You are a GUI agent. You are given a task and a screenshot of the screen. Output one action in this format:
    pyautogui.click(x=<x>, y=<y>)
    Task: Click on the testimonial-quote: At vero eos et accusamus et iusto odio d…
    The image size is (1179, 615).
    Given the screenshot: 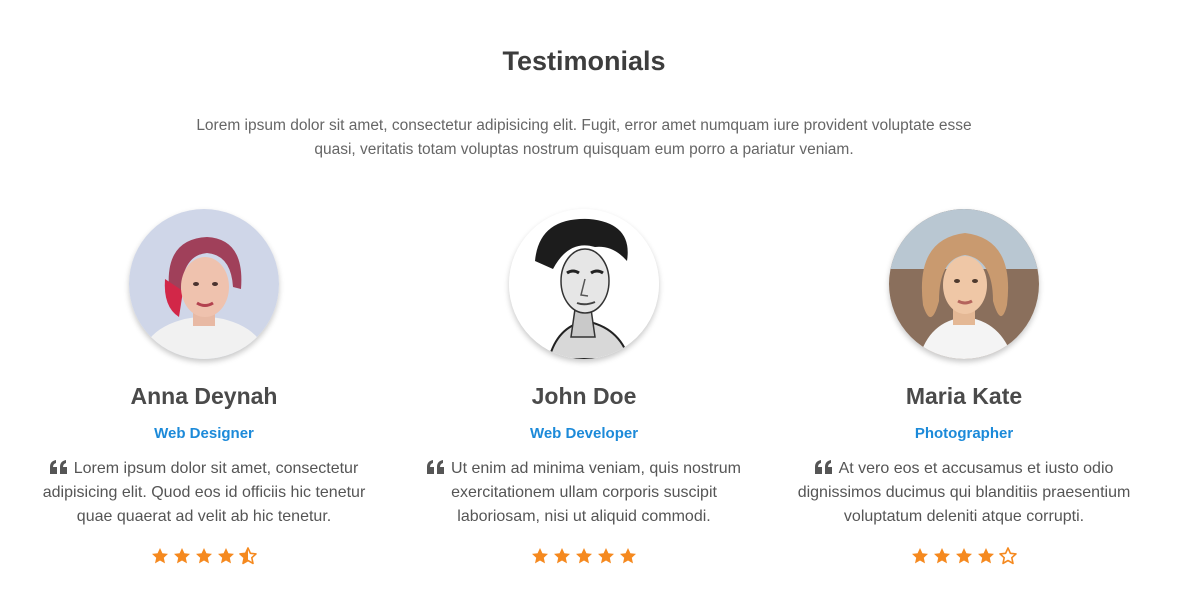 What is the action you would take?
    pyautogui.click(x=964, y=493)
    